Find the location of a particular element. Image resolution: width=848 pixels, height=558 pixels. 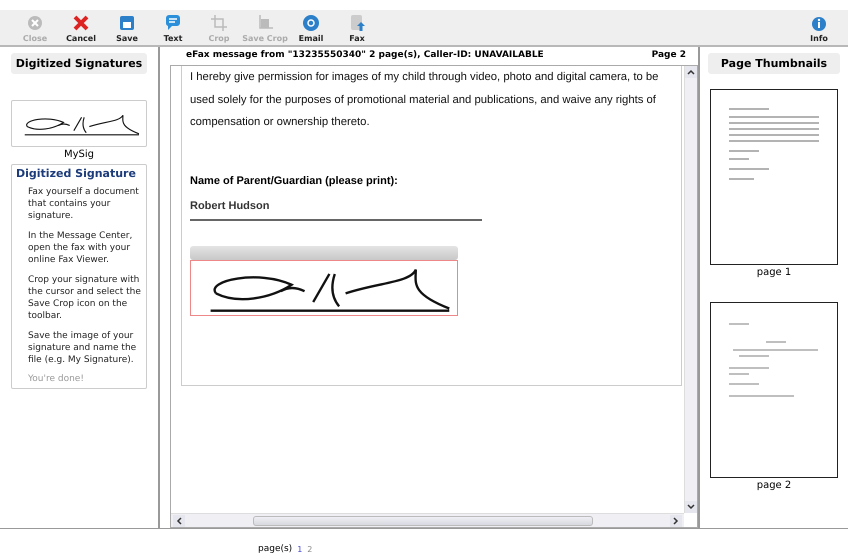

chevron-up-icon is located at coordinates (691, 72).